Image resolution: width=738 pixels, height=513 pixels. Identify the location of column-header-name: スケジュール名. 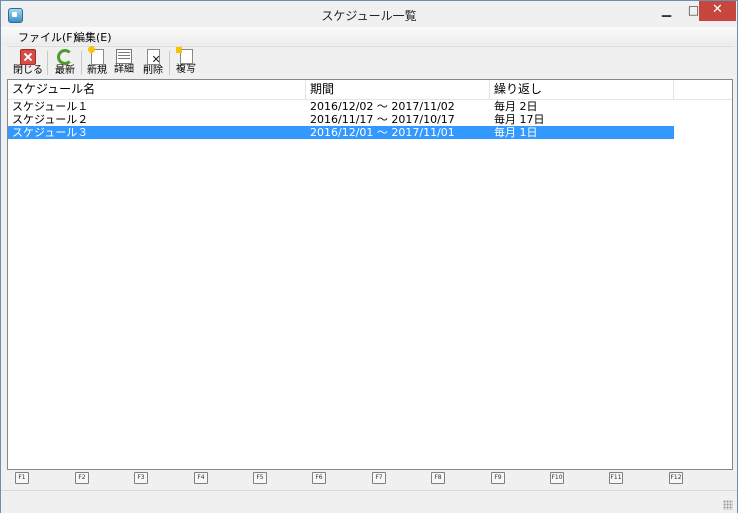
(157, 89).